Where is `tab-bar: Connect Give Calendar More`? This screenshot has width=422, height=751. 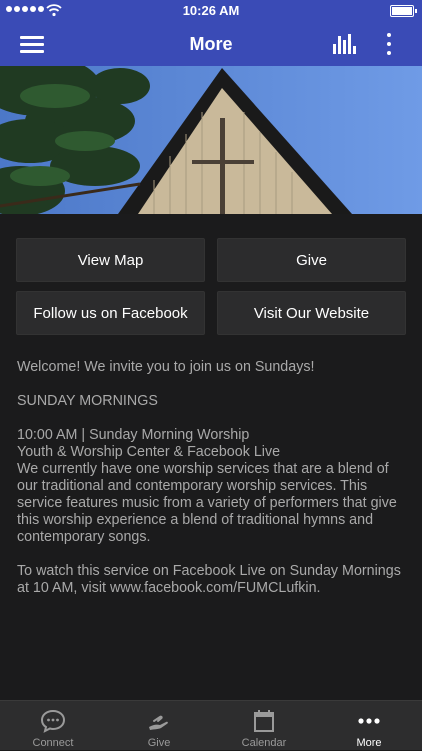
tab-bar: Connect Give Calendar More is located at coordinates (211, 725).